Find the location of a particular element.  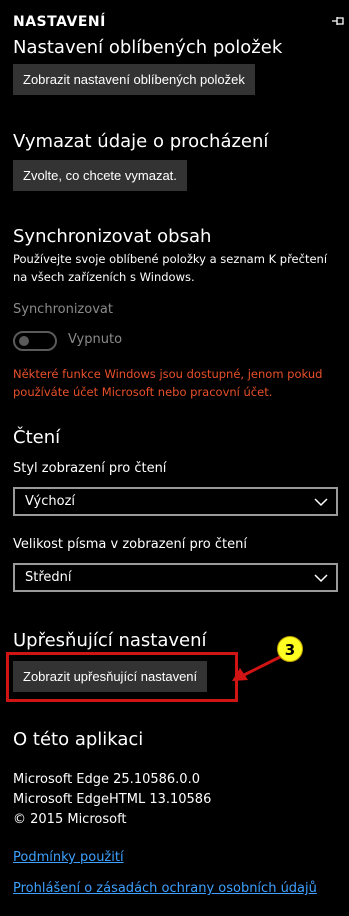

reading-style-label: Styl zobrazení pro čtení is located at coordinates (90, 468).